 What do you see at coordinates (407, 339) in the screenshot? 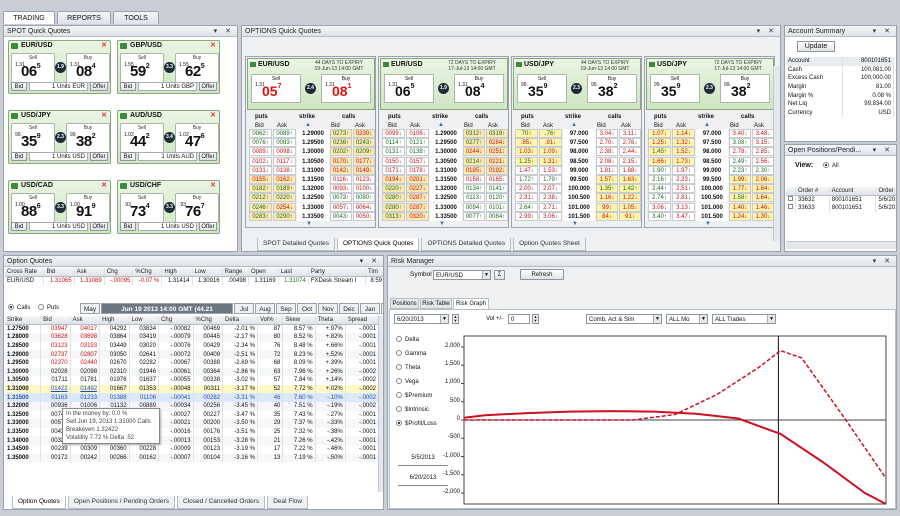
I see `greek-radio: Delta` at bounding box center [407, 339].